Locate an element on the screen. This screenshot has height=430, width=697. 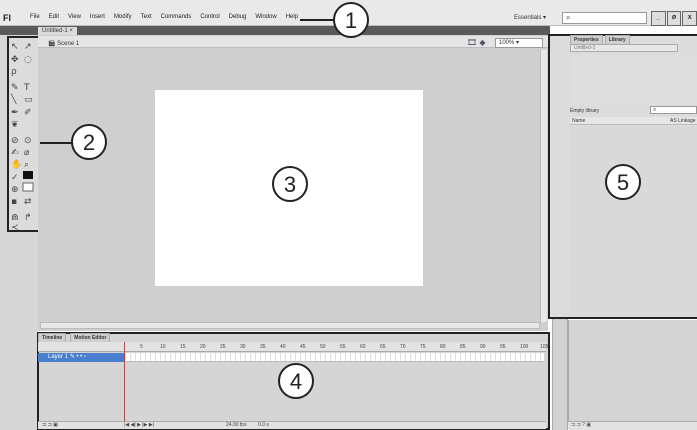
fps-readout: 24.00 fps is located at coordinates (236, 425).